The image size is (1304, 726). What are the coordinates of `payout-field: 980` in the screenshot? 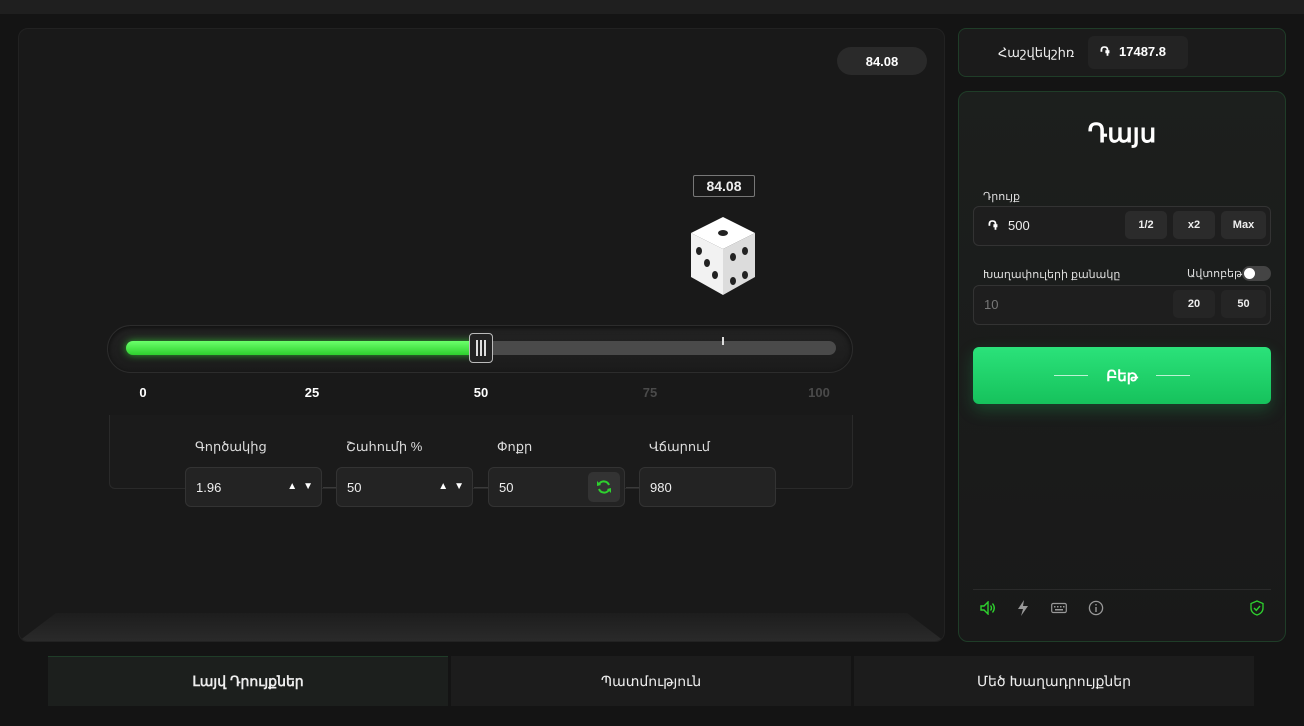 It's located at (707, 487).